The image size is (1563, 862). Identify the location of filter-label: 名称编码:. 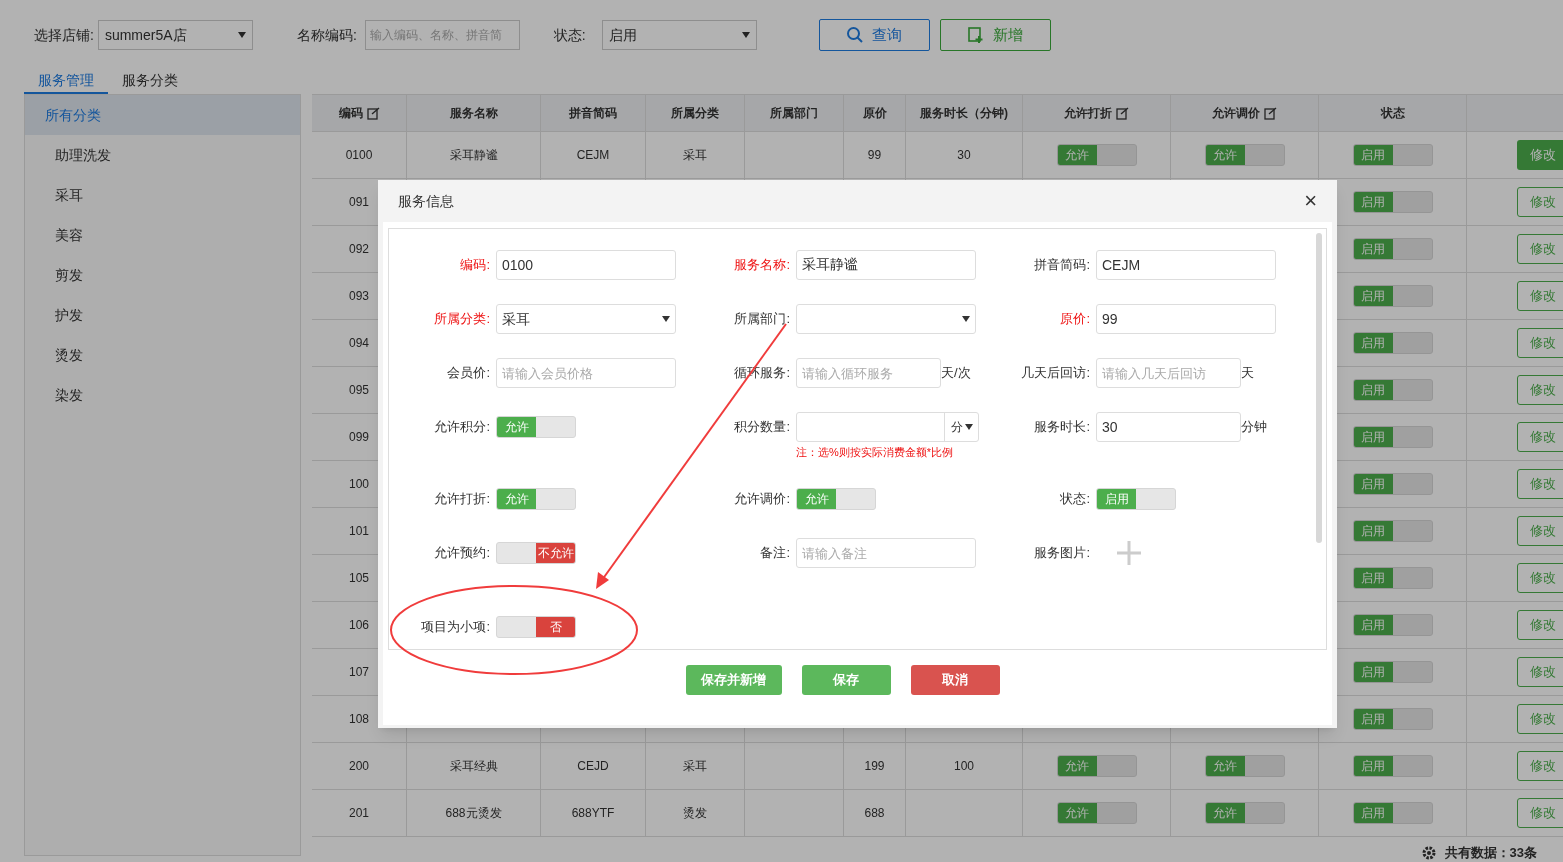
(326, 35).